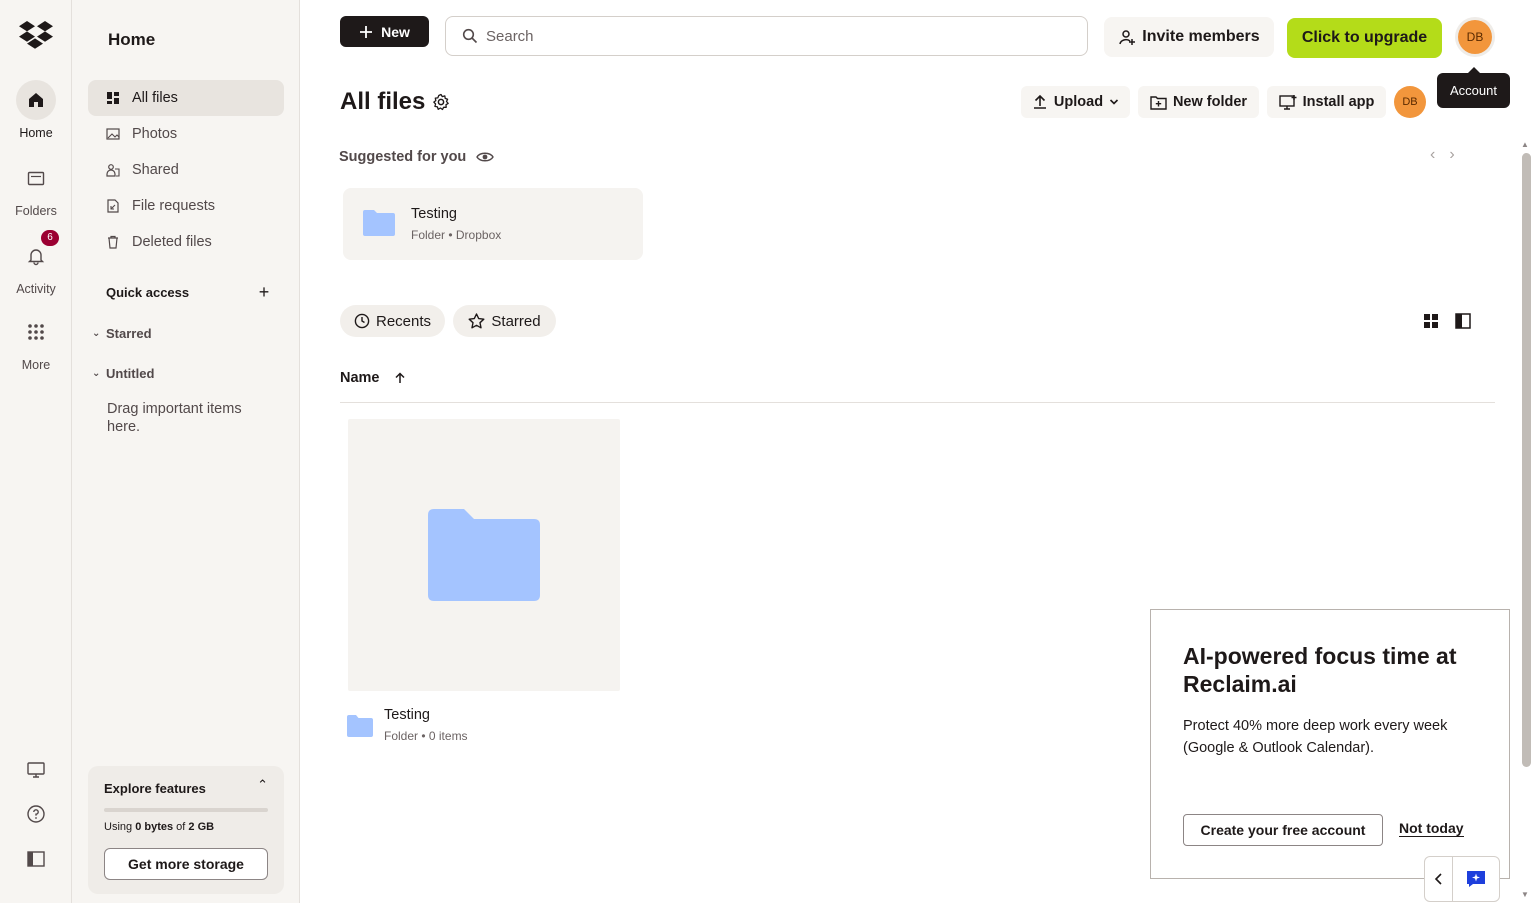 This screenshot has width=1534, height=903. Describe the element at coordinates (1283, 830) in the screenshot. I see `create-account-button: Create your free account` at that location.